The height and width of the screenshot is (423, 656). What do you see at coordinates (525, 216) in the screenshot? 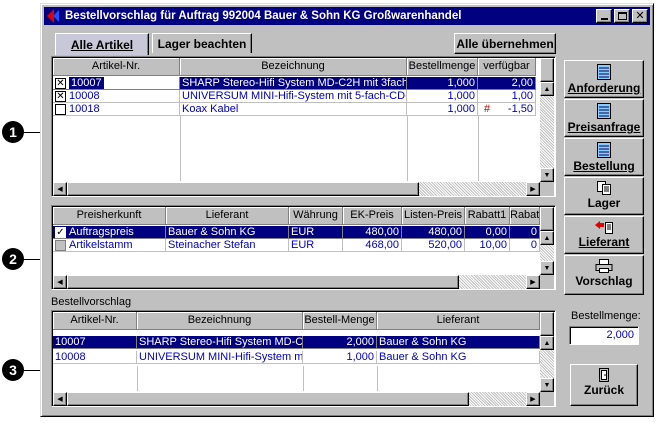
I see `col-rabatt2: Rabat` at bounding box center [525, 216].